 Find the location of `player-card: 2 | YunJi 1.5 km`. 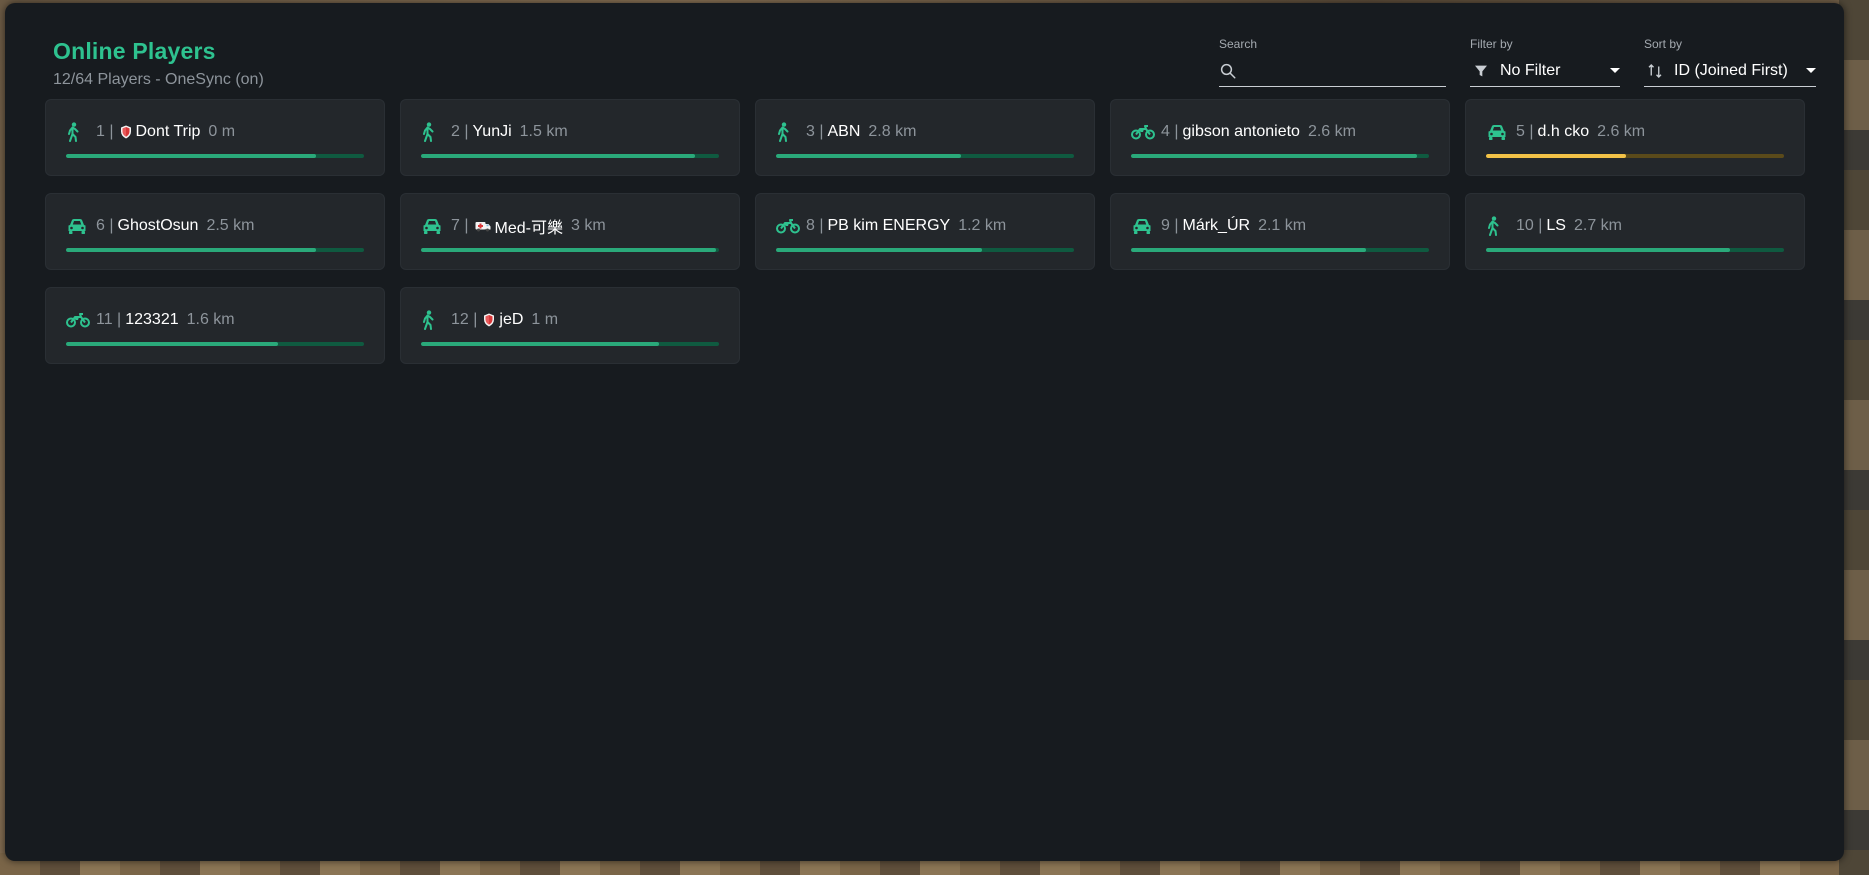

player-card: 2 | YunJi 1.5 km is located at coordinates (570, 137).